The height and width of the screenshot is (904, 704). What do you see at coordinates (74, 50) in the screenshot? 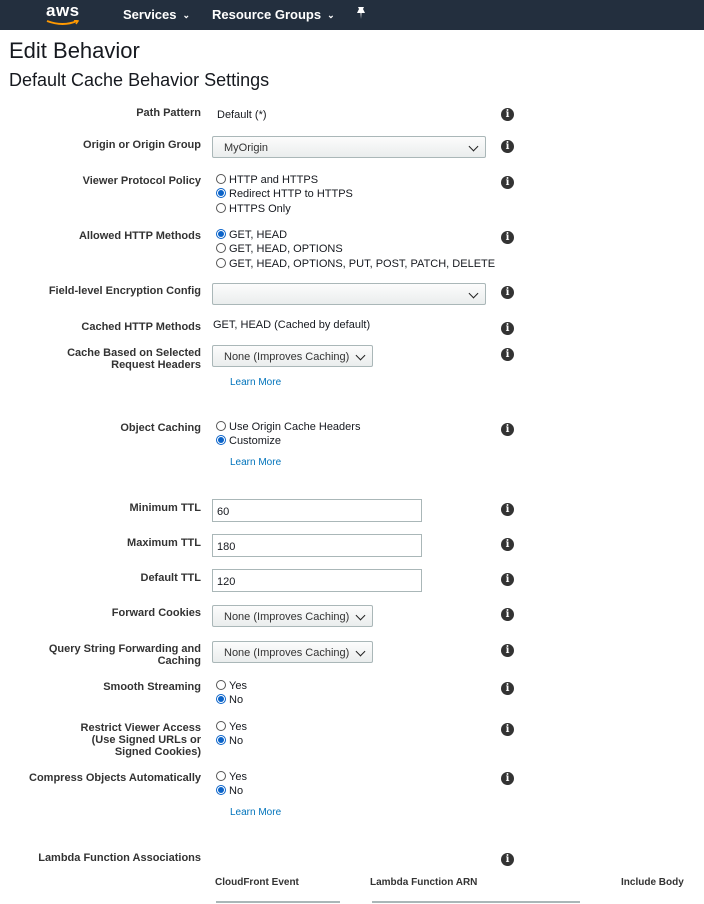
I see `page-title: Edit Behavior` at bounding box center [74, 50].